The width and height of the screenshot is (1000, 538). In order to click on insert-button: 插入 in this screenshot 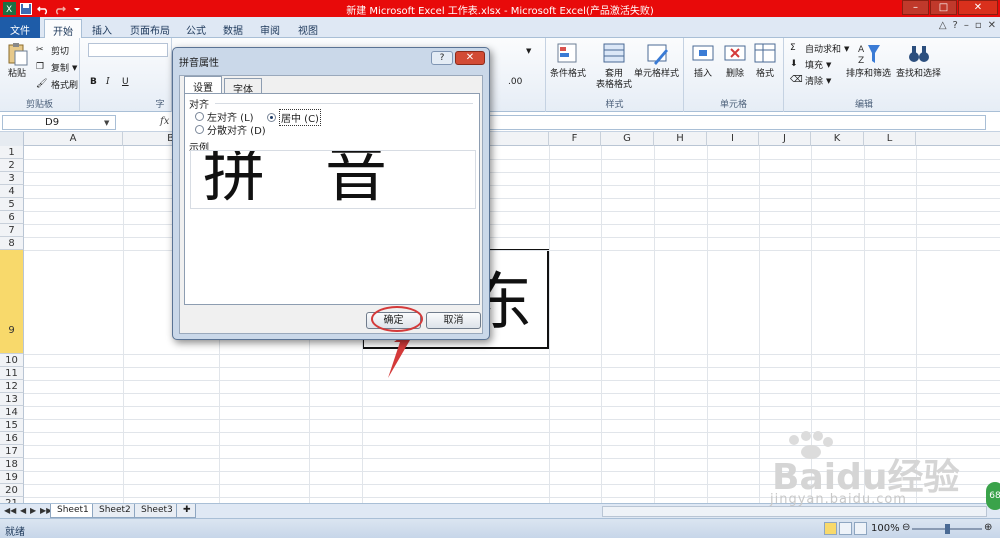, I will do `click(703, 60)`.